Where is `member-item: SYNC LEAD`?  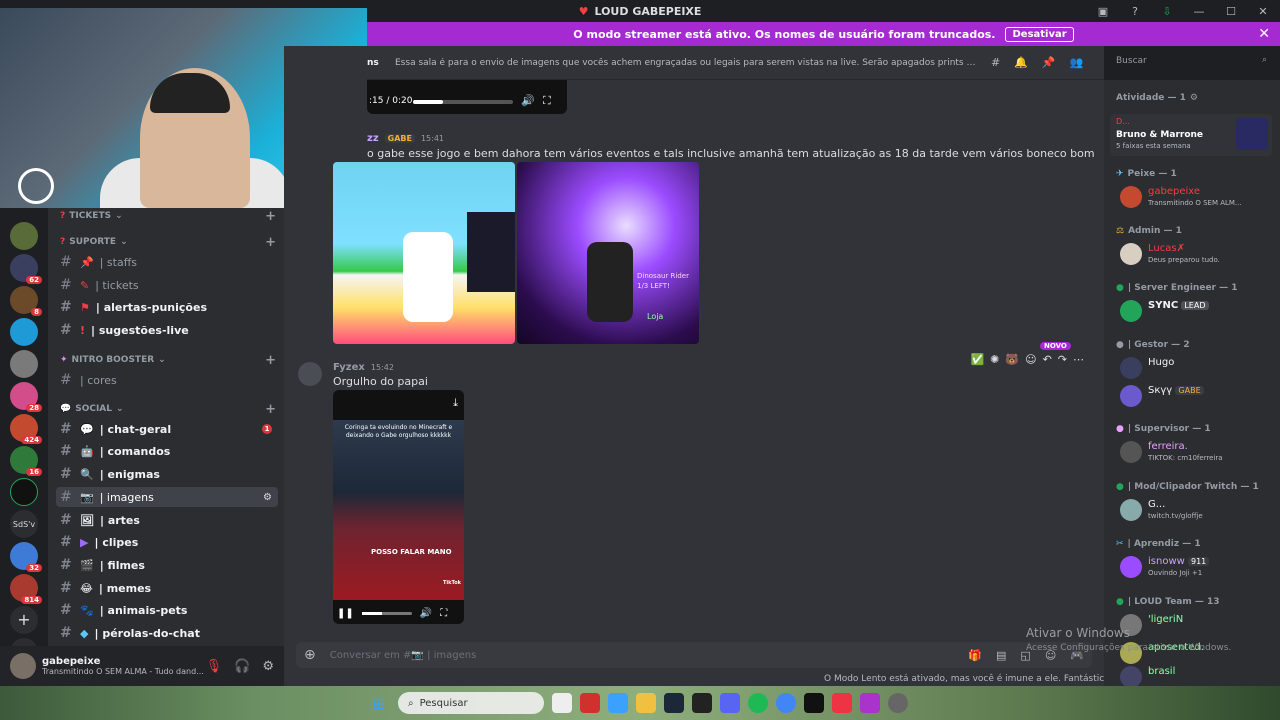
member-item: SYNC LEAD is located at coordinates (1197, 312).